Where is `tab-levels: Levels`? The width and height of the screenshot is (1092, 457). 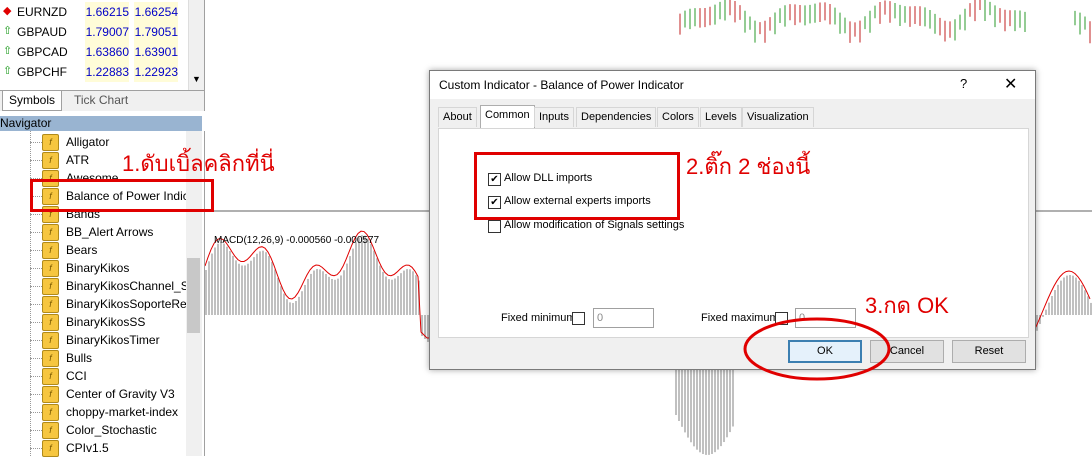 tab-levels: Levels is located at coordinates (721, 117).